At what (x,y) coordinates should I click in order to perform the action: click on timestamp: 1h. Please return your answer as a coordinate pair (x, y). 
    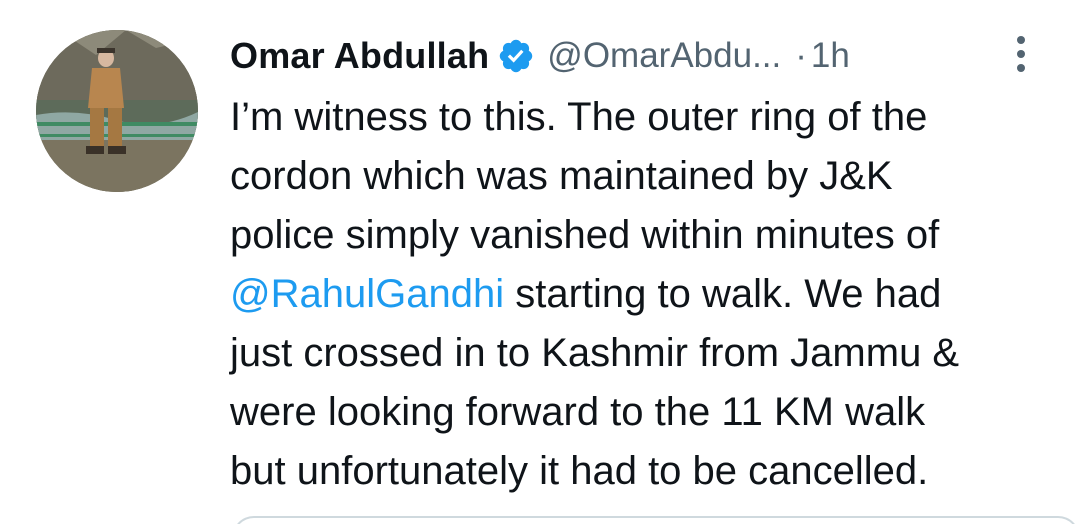
    Looking at the image, I should click on (830, 56).